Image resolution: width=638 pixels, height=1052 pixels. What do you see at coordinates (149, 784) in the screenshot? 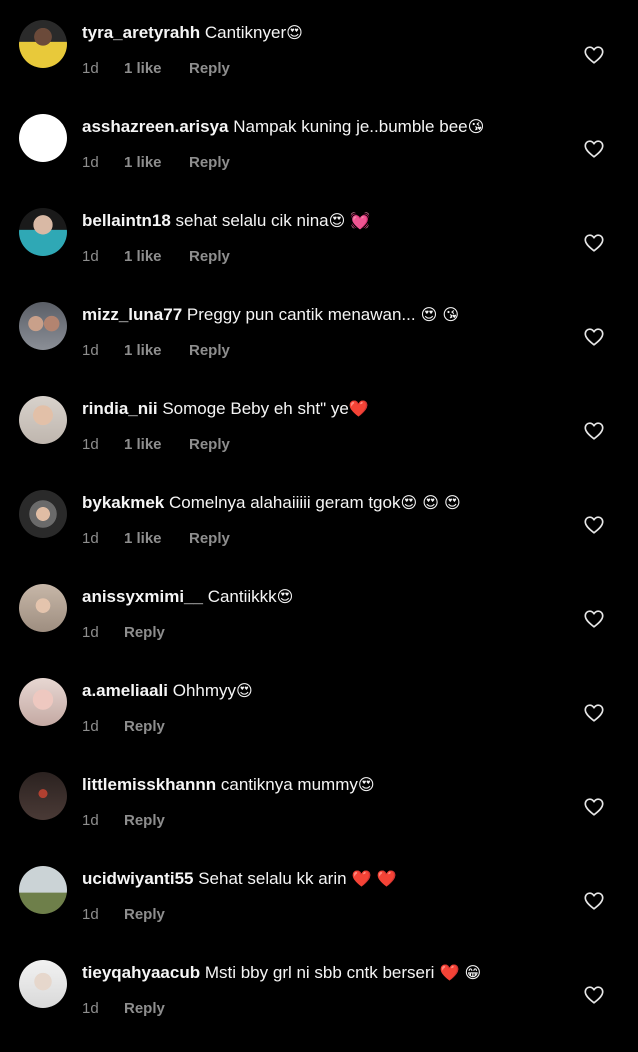
I see `comment-username: littlemisskhannn` at bounding box center [149, 784].